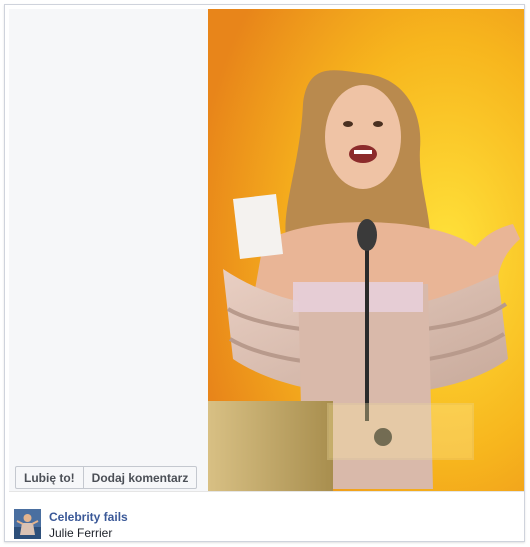  Describe the element at coordinates (49, 477) in the screenshot. I see `like-button: Lubię to!` at that location.